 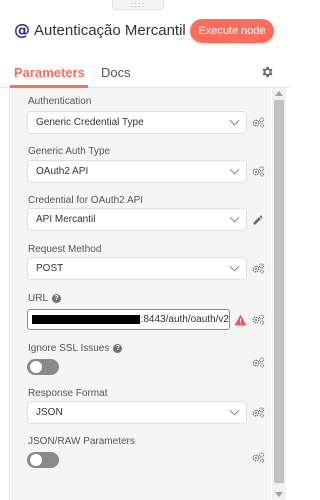 I want to click on warning-triangle-icon, so click(x=240, y=320).